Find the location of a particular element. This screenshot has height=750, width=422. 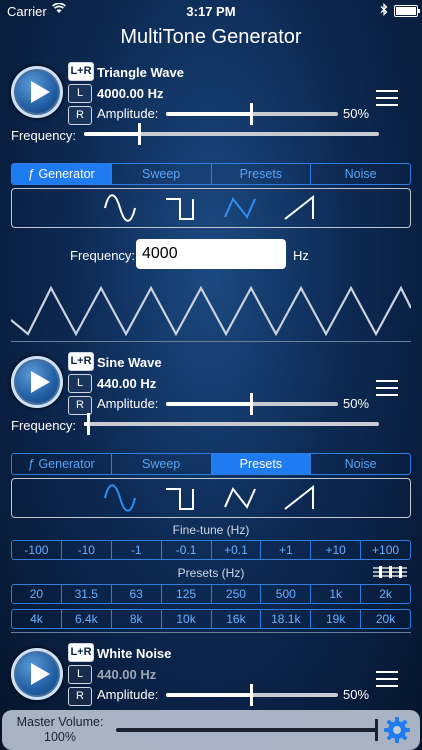

presets-row-1: 20 31.5 63 125 250 500 1k 2k is located at coordinates (211, 594).